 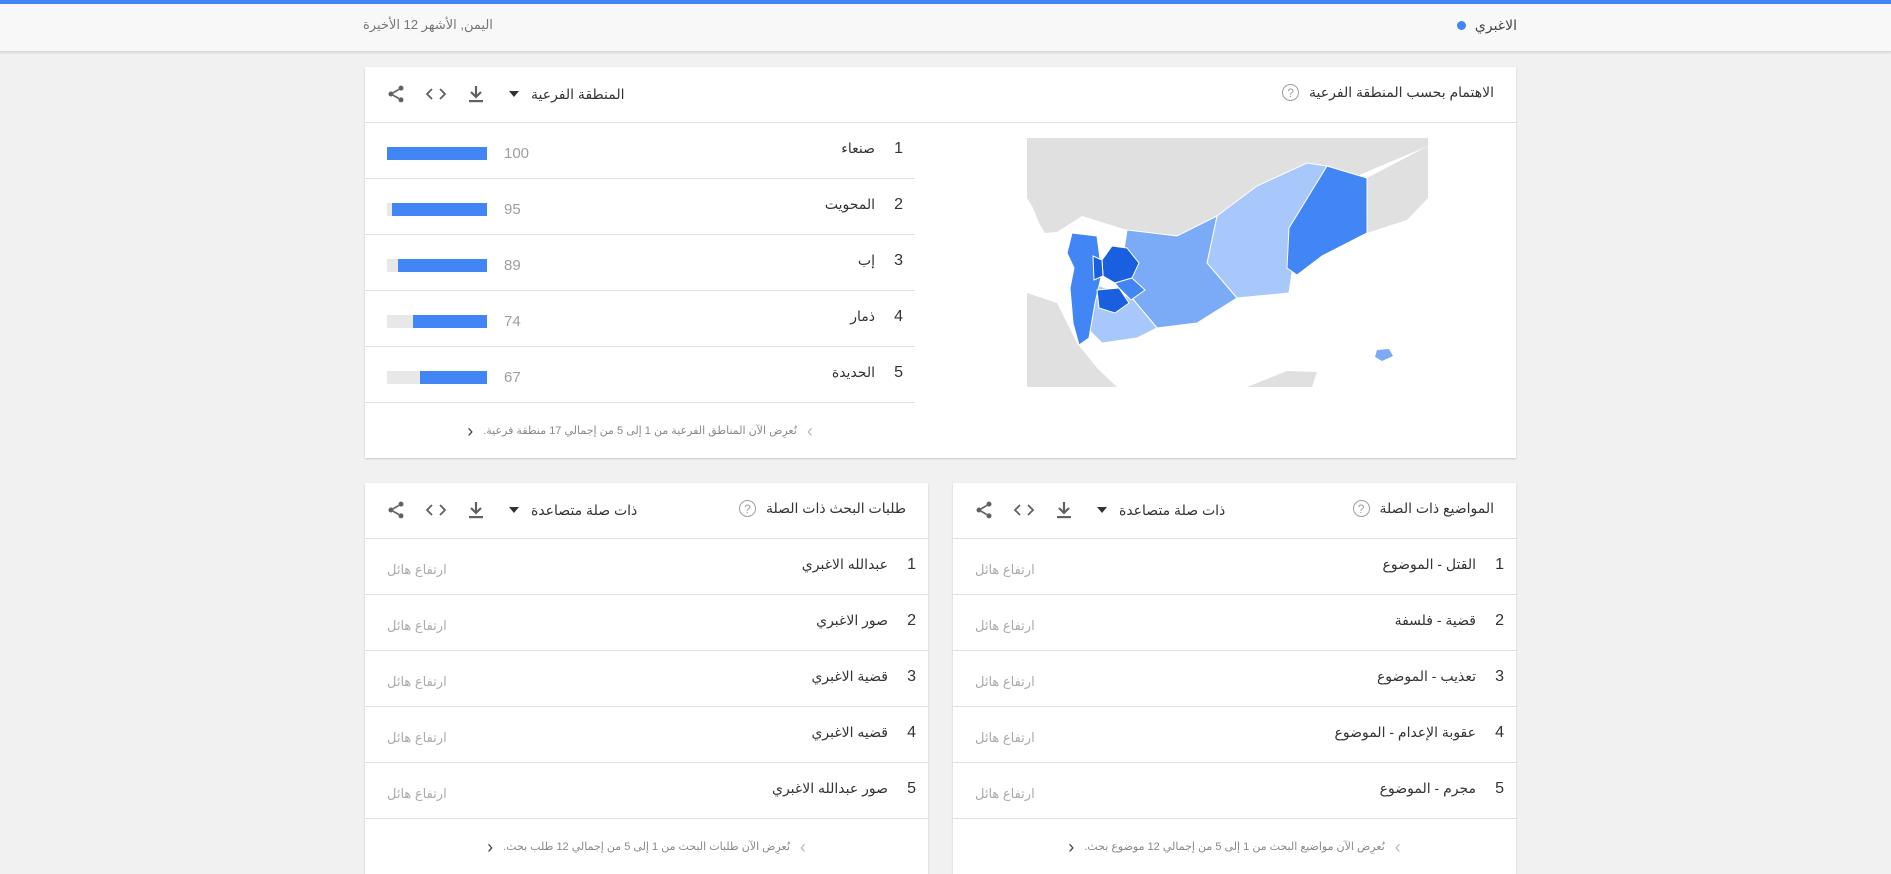 I want to click on region-name: صنعاء, so click(x=858, y=148).